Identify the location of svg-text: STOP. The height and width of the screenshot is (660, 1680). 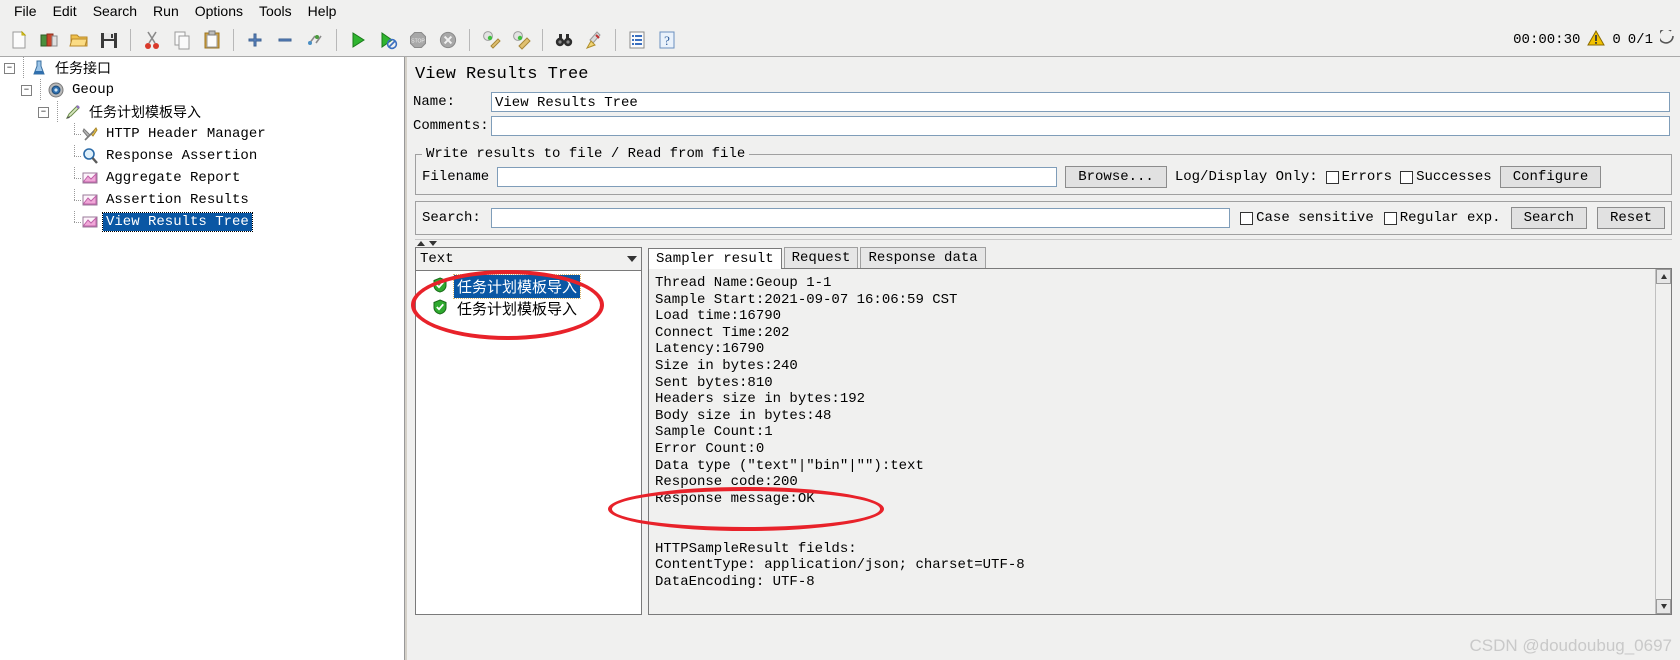
(418, 41).